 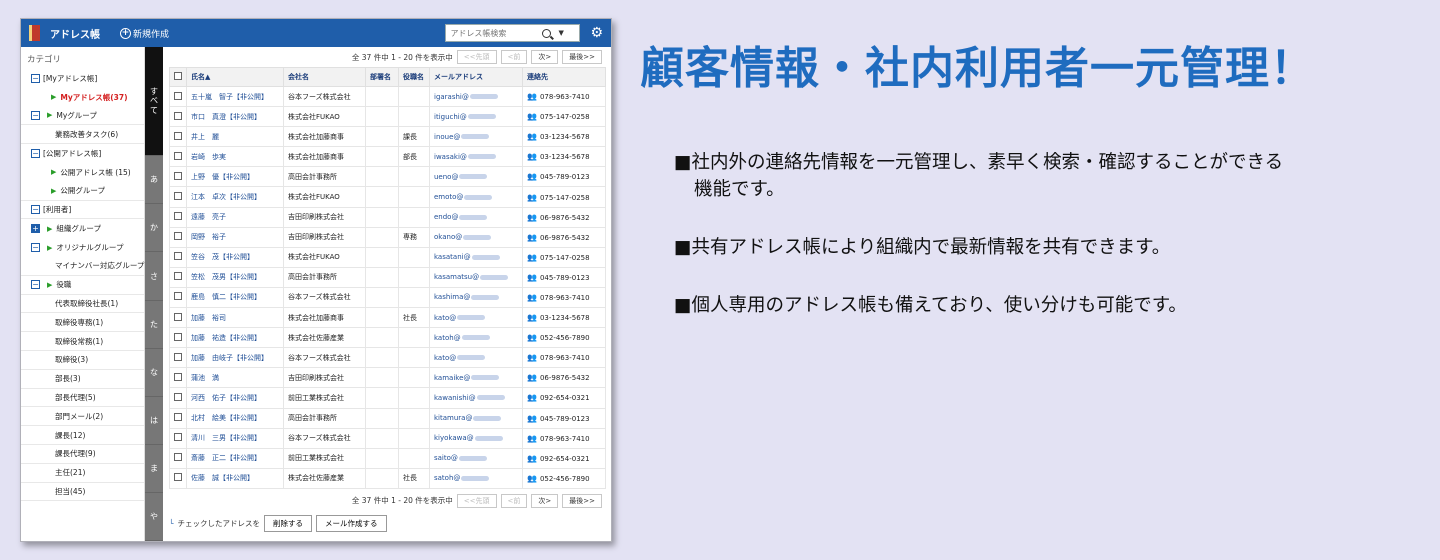 What do you see at coordinates (476, 277) in the screenshot?
I see `email-cell: kasamatsu@` at bounding box center [476, 277].